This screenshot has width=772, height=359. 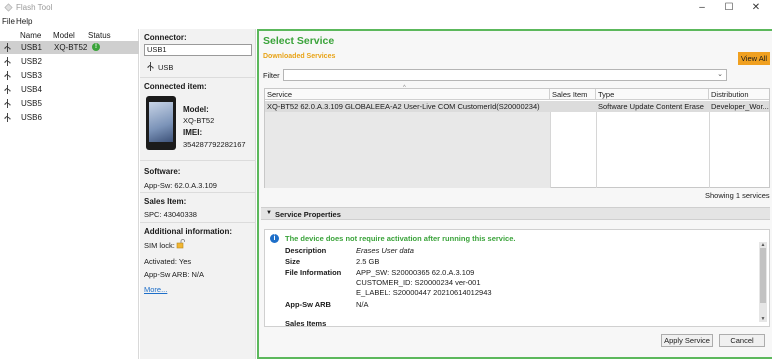 What do you see at coordinates (505, 75) in the screenshot?
I see `filter-input: ⌄` at bounding box center [505, 75].